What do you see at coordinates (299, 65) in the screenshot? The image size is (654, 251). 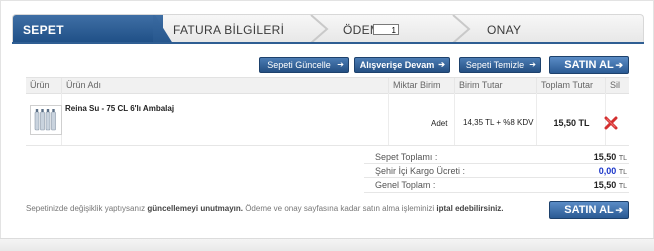 I see `update-cart-label: Sepeti Güncelle` at bounding box center [299, 65].